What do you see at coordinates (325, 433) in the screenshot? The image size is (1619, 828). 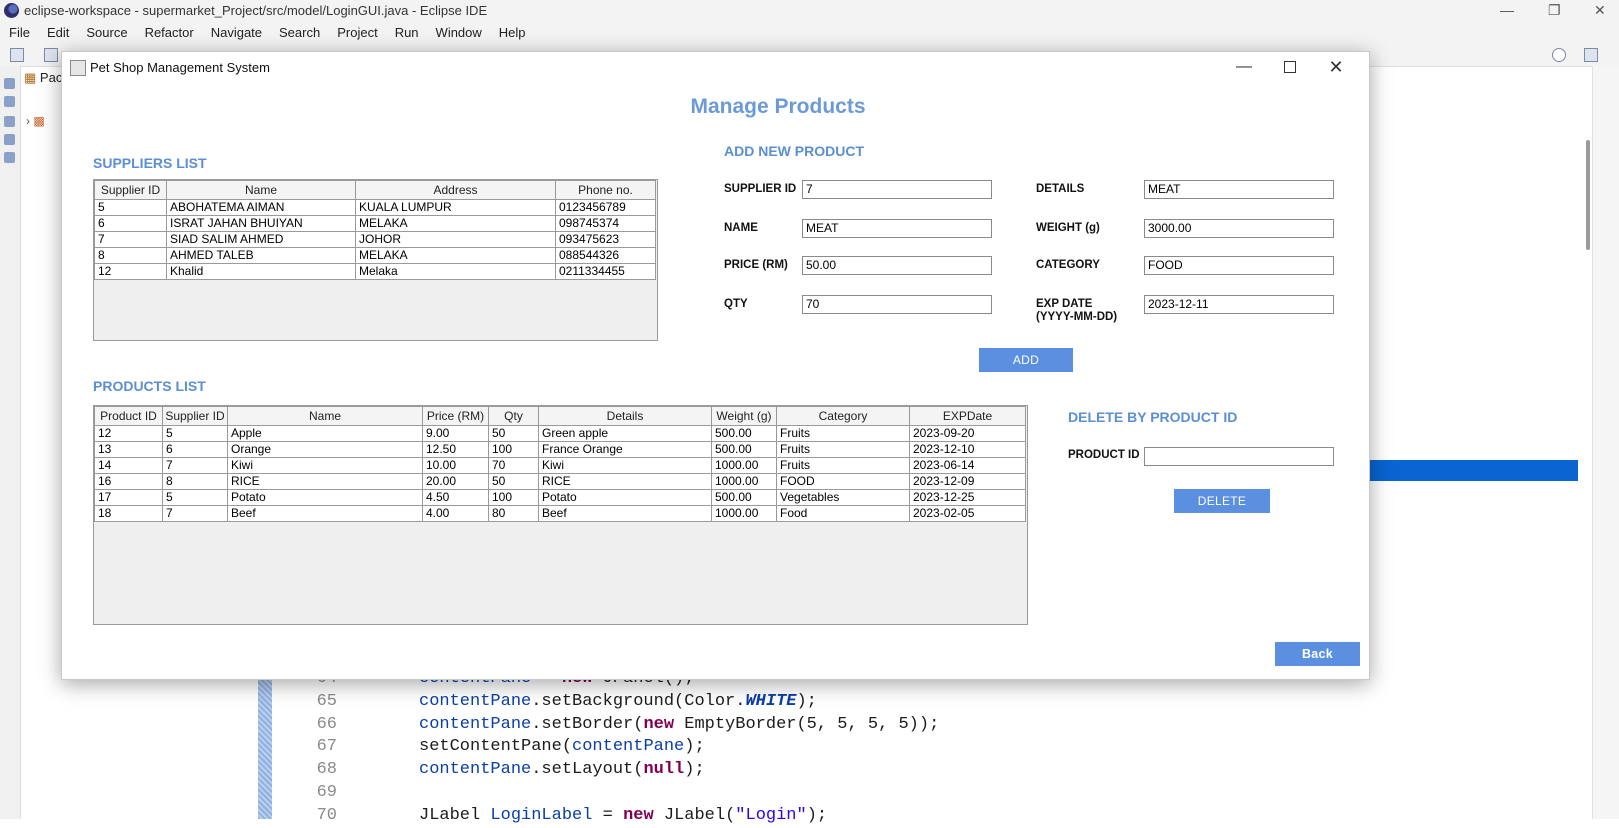 I see `table-cell: Apple` at bounding box center [325, 433].